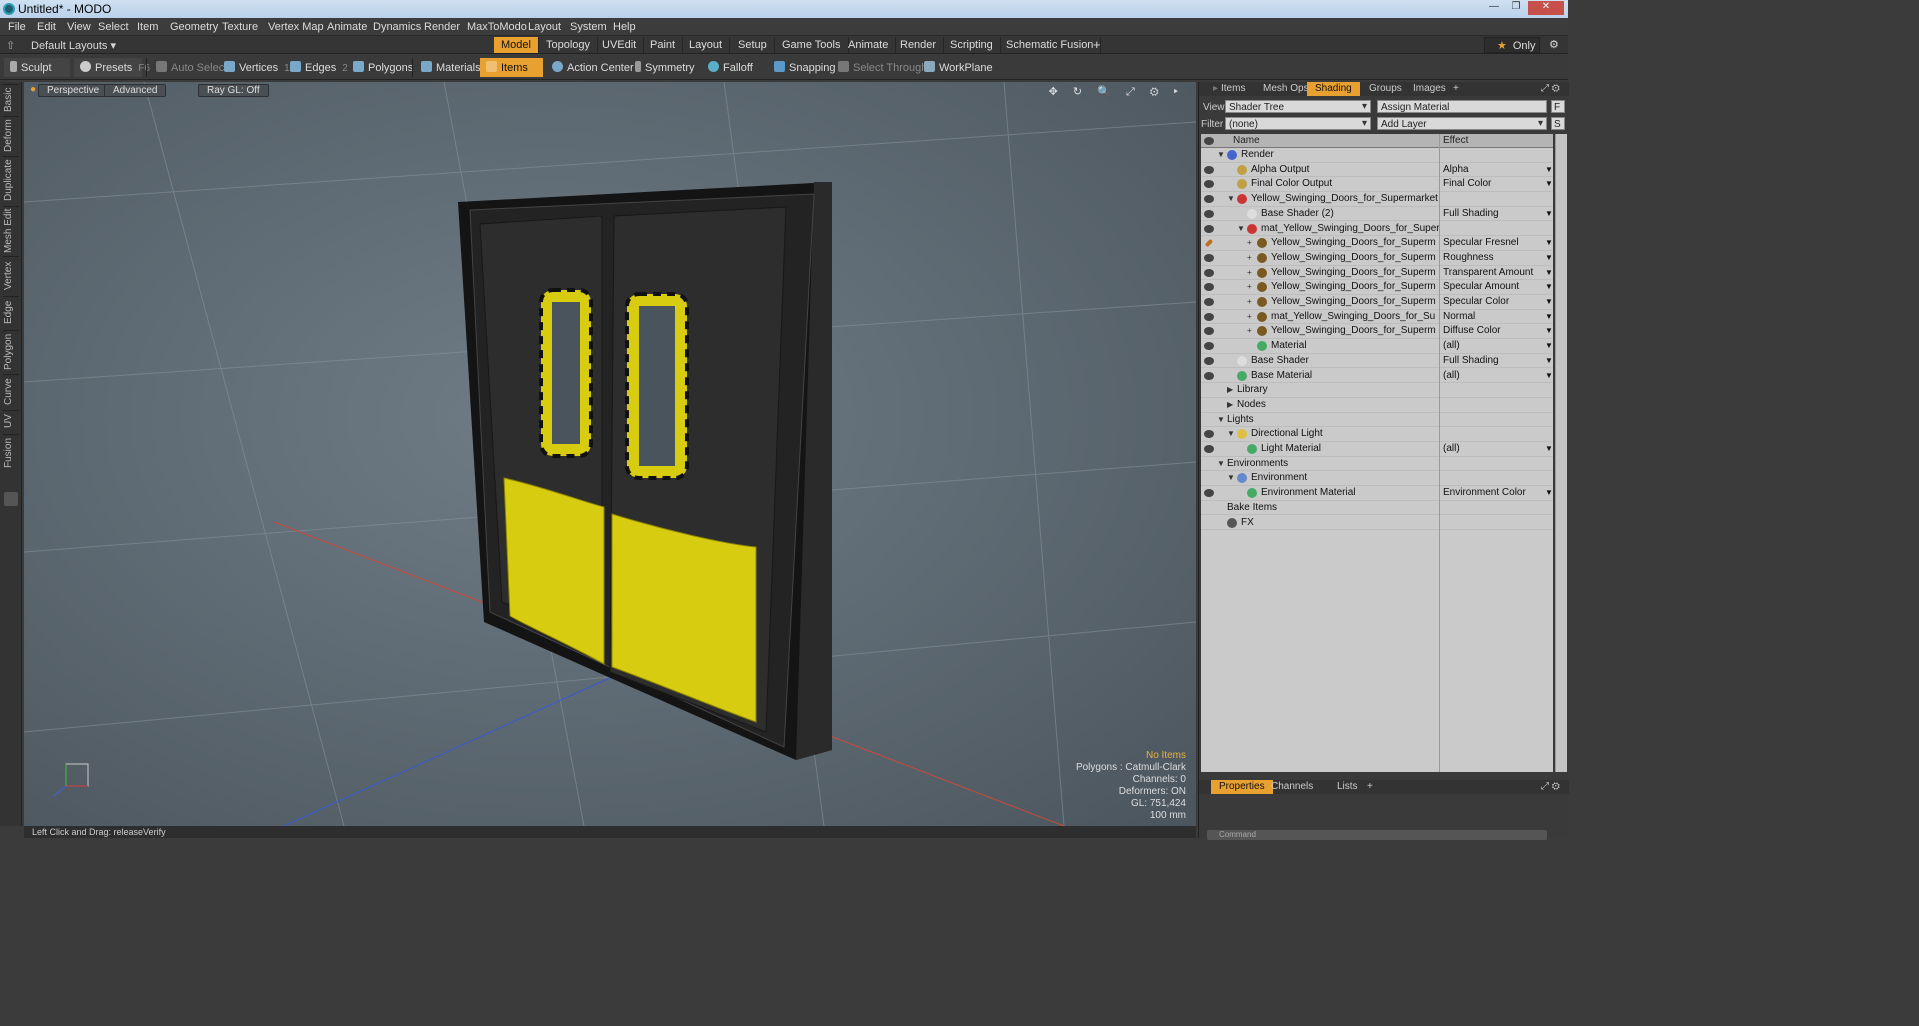  Describe the element at coordinates (753, 45) in the screenshot. I see `tab-setup: Setup` at that location.